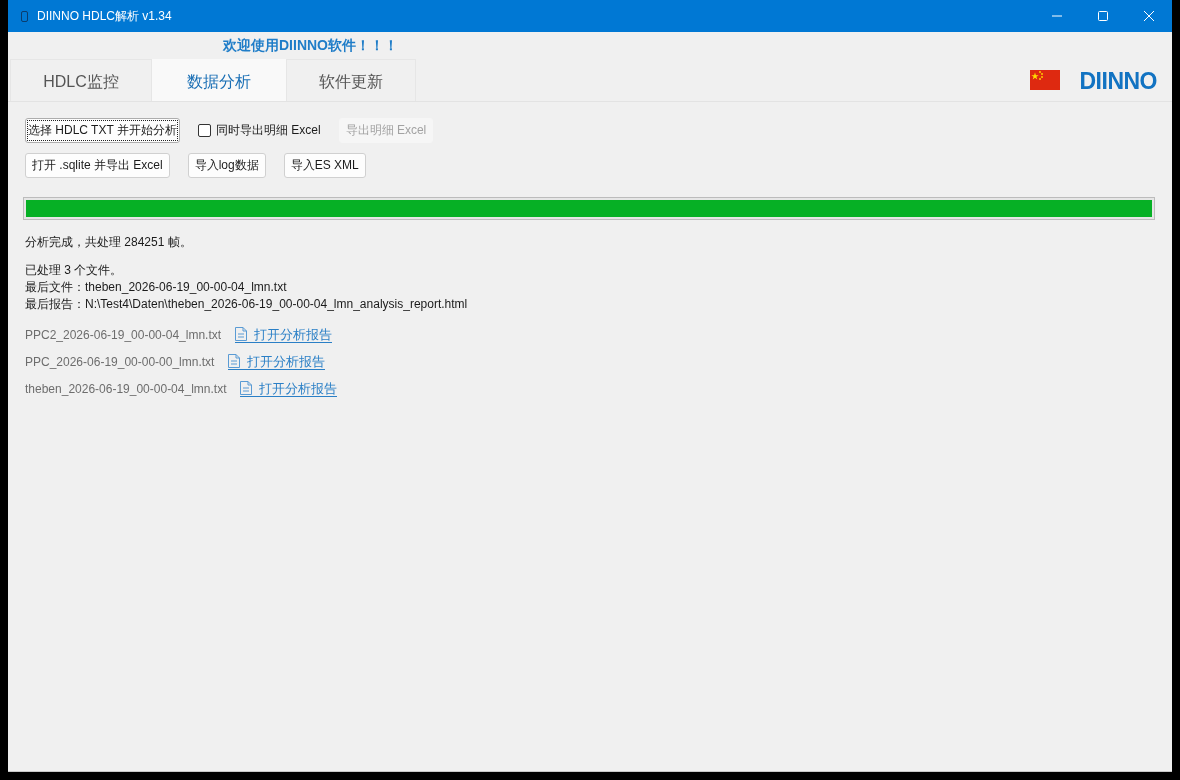 Image resolution: width=1180 pixels, height=780 pixels. I want to click on logo-wordmark: DIINNO, so click(1118, 80).